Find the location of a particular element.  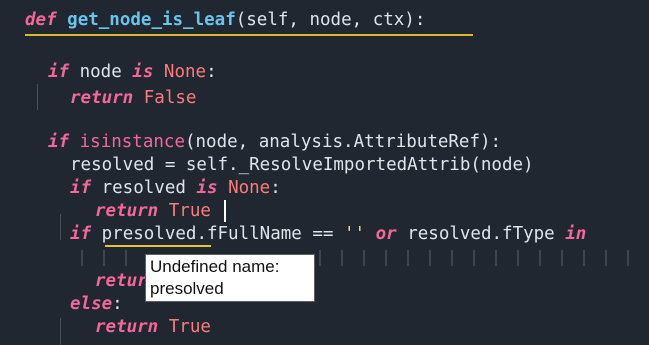

code-line-return-false: return False is located at coordinates (133, 98).